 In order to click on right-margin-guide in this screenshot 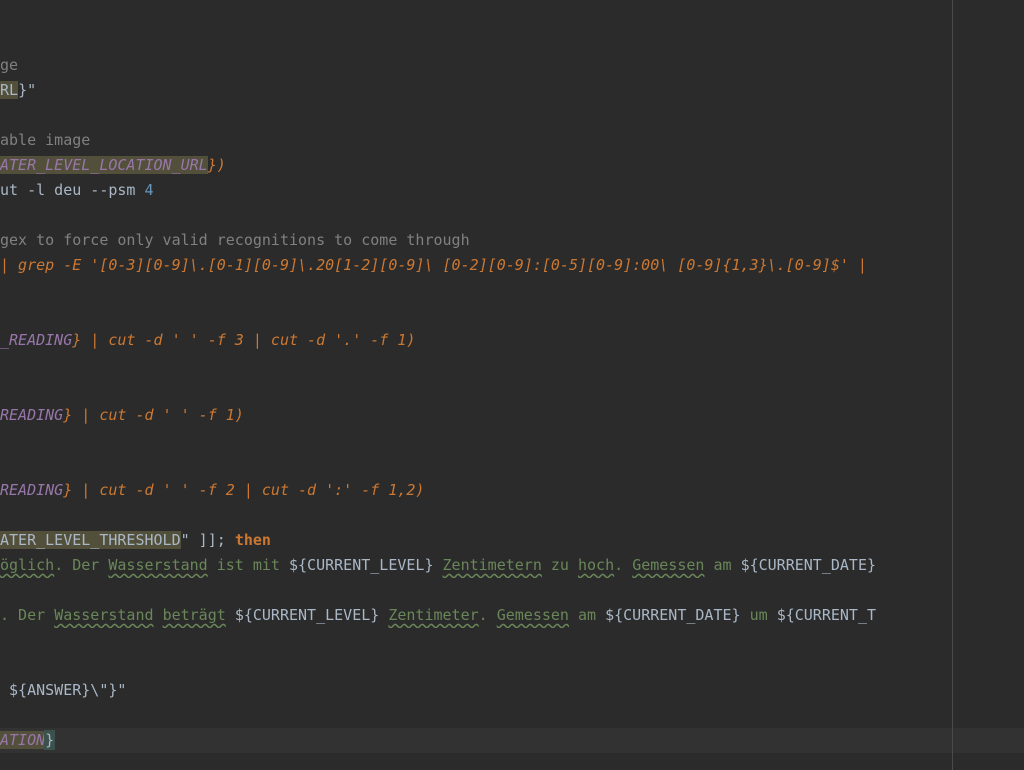, I will do `click(952, 385)`.